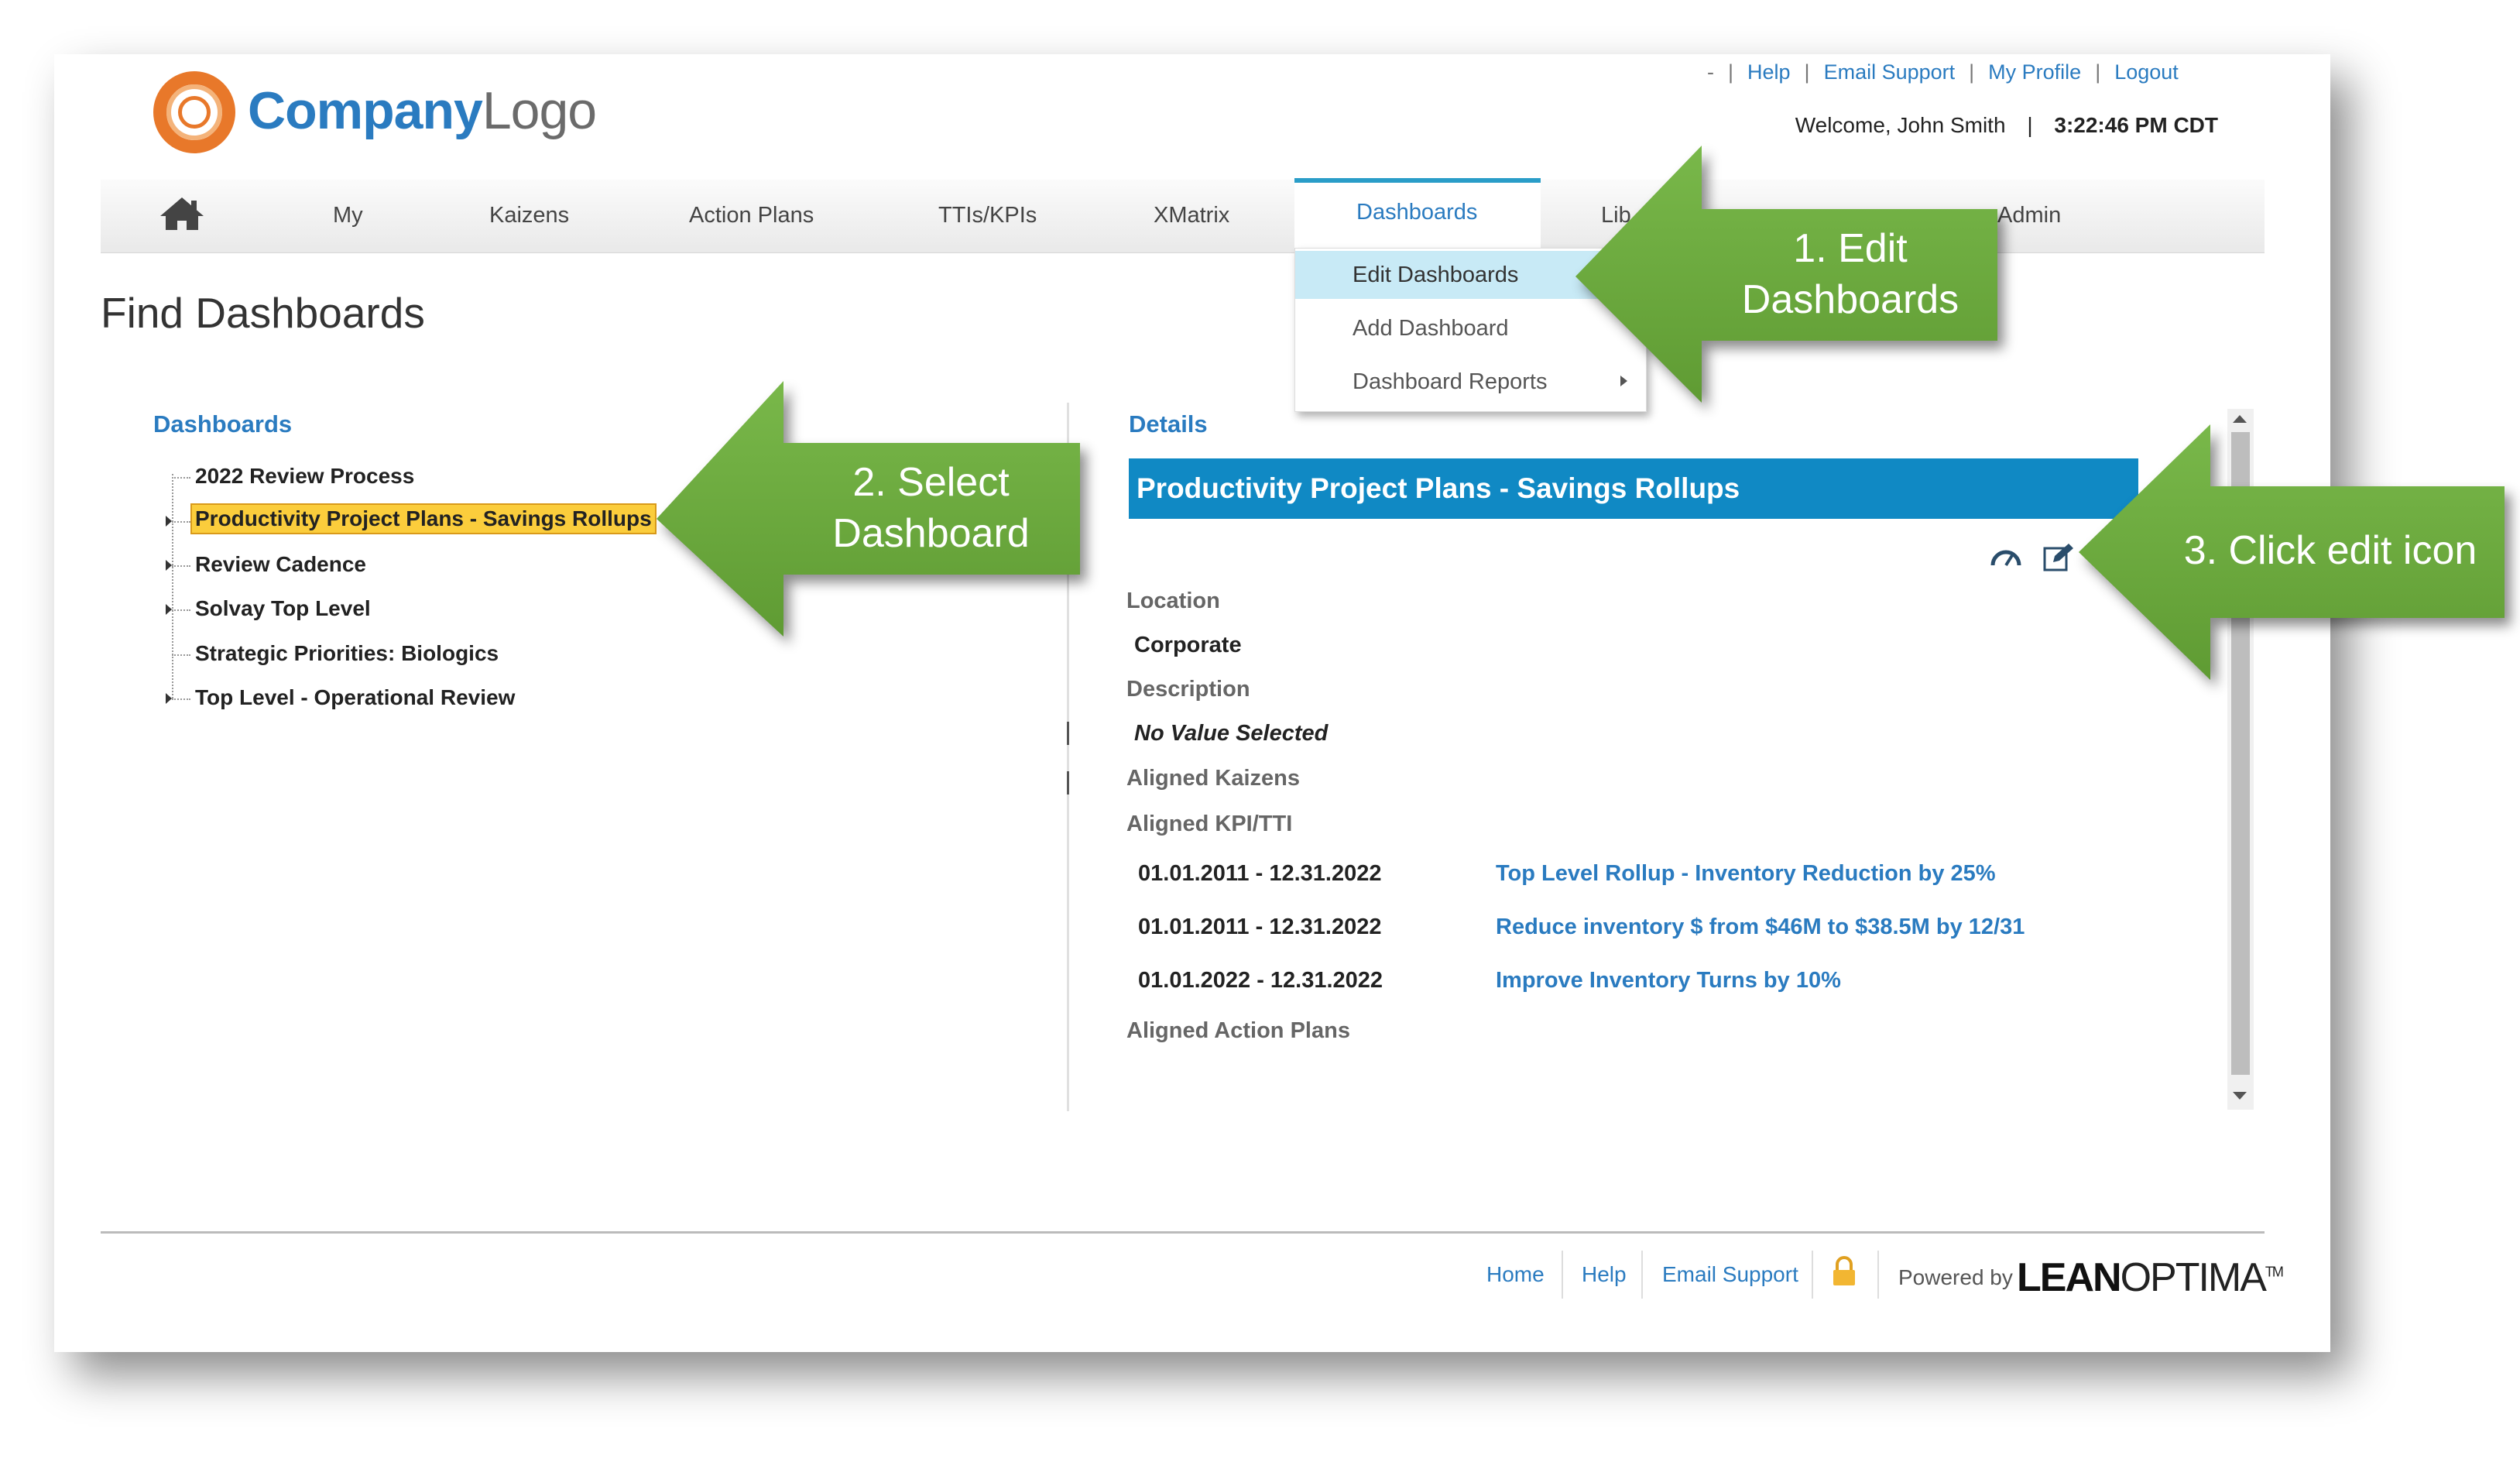  What do you see at coordinates (1850, 274) in the screenshot?
I see `callout-edit-dashboards: 1. Edit Dashboards` at bounding box center [1850, 274].